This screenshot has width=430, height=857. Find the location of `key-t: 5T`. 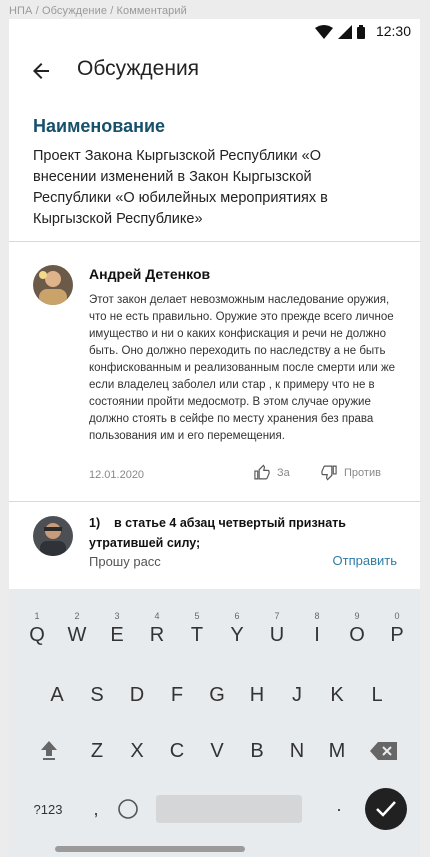

key-t: 5T is located at coordinates (197, 629).